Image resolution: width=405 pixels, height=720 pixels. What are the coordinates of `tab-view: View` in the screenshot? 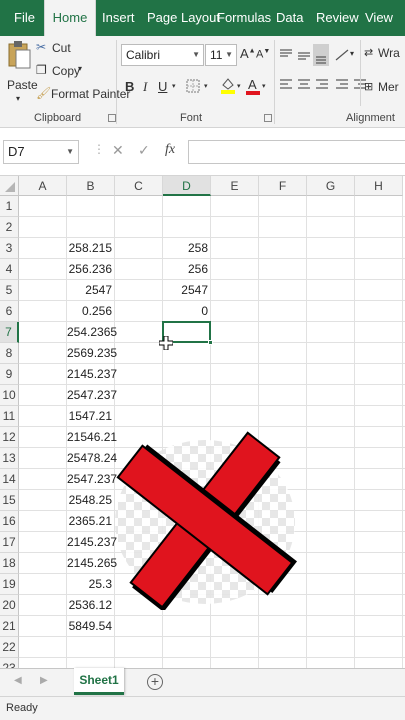 It's located at (379, 18).